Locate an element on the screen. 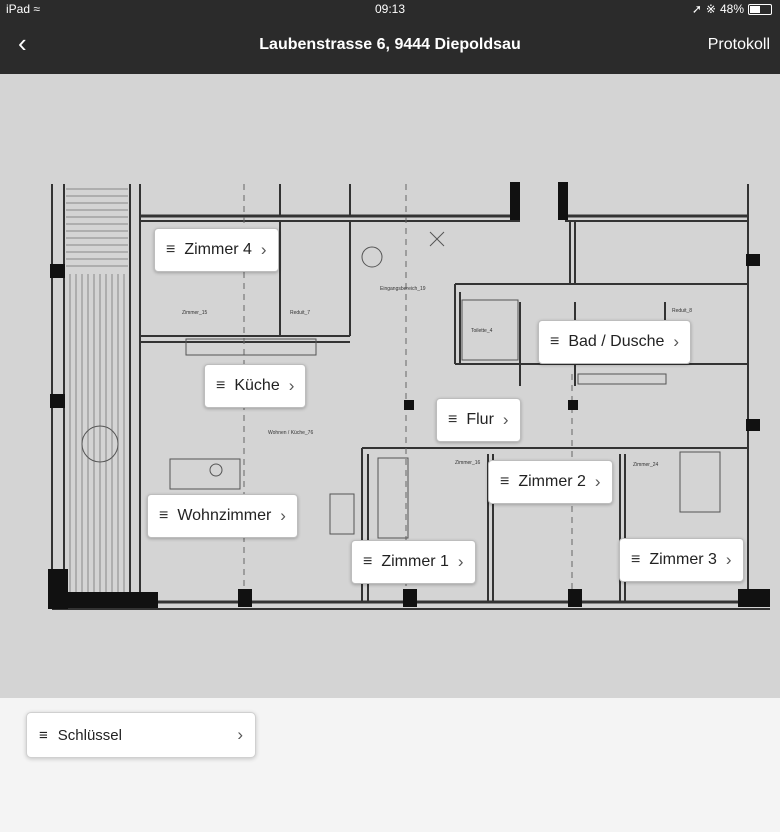 This screenshot has height=832, width=780. room-button-bad-dusche: ≡ Bad / Dusche › is located at coordinates (615, 342).